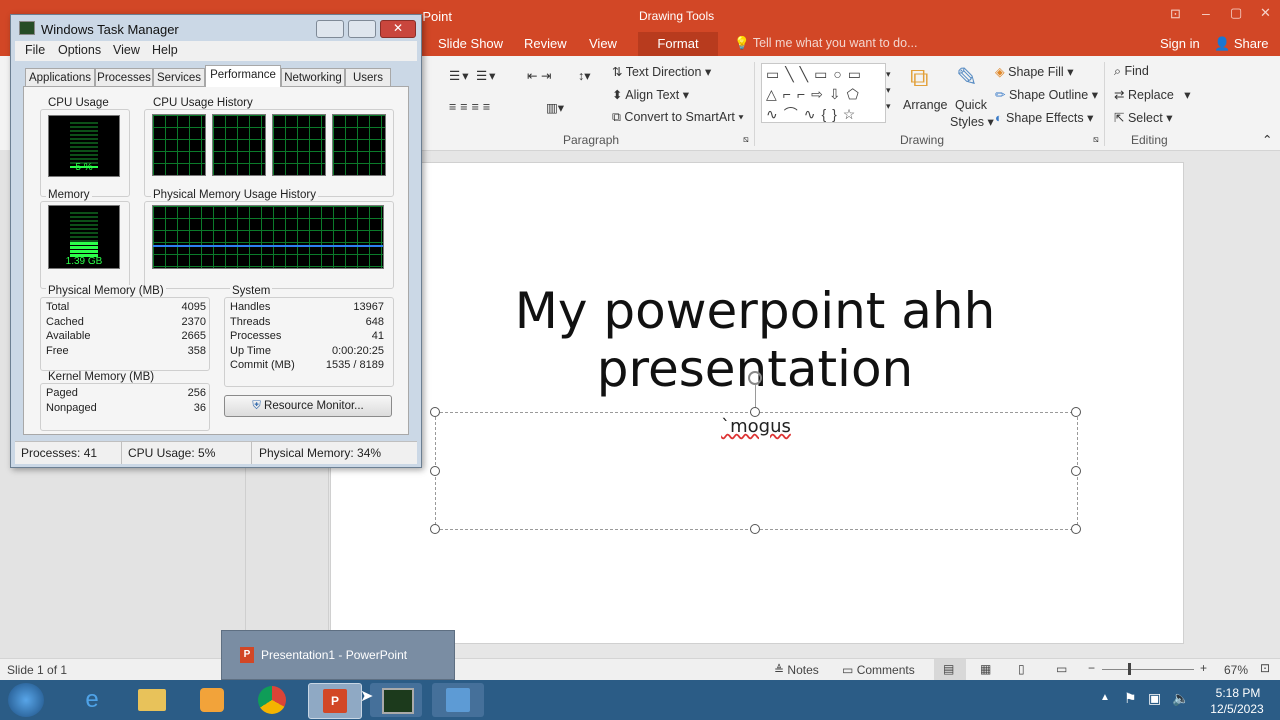 This screenshot has height=720, width=1280. Describe the element at coordinates (126, 408) in the screenshot. I see `stat-row: Nonpaged 36` at that location.